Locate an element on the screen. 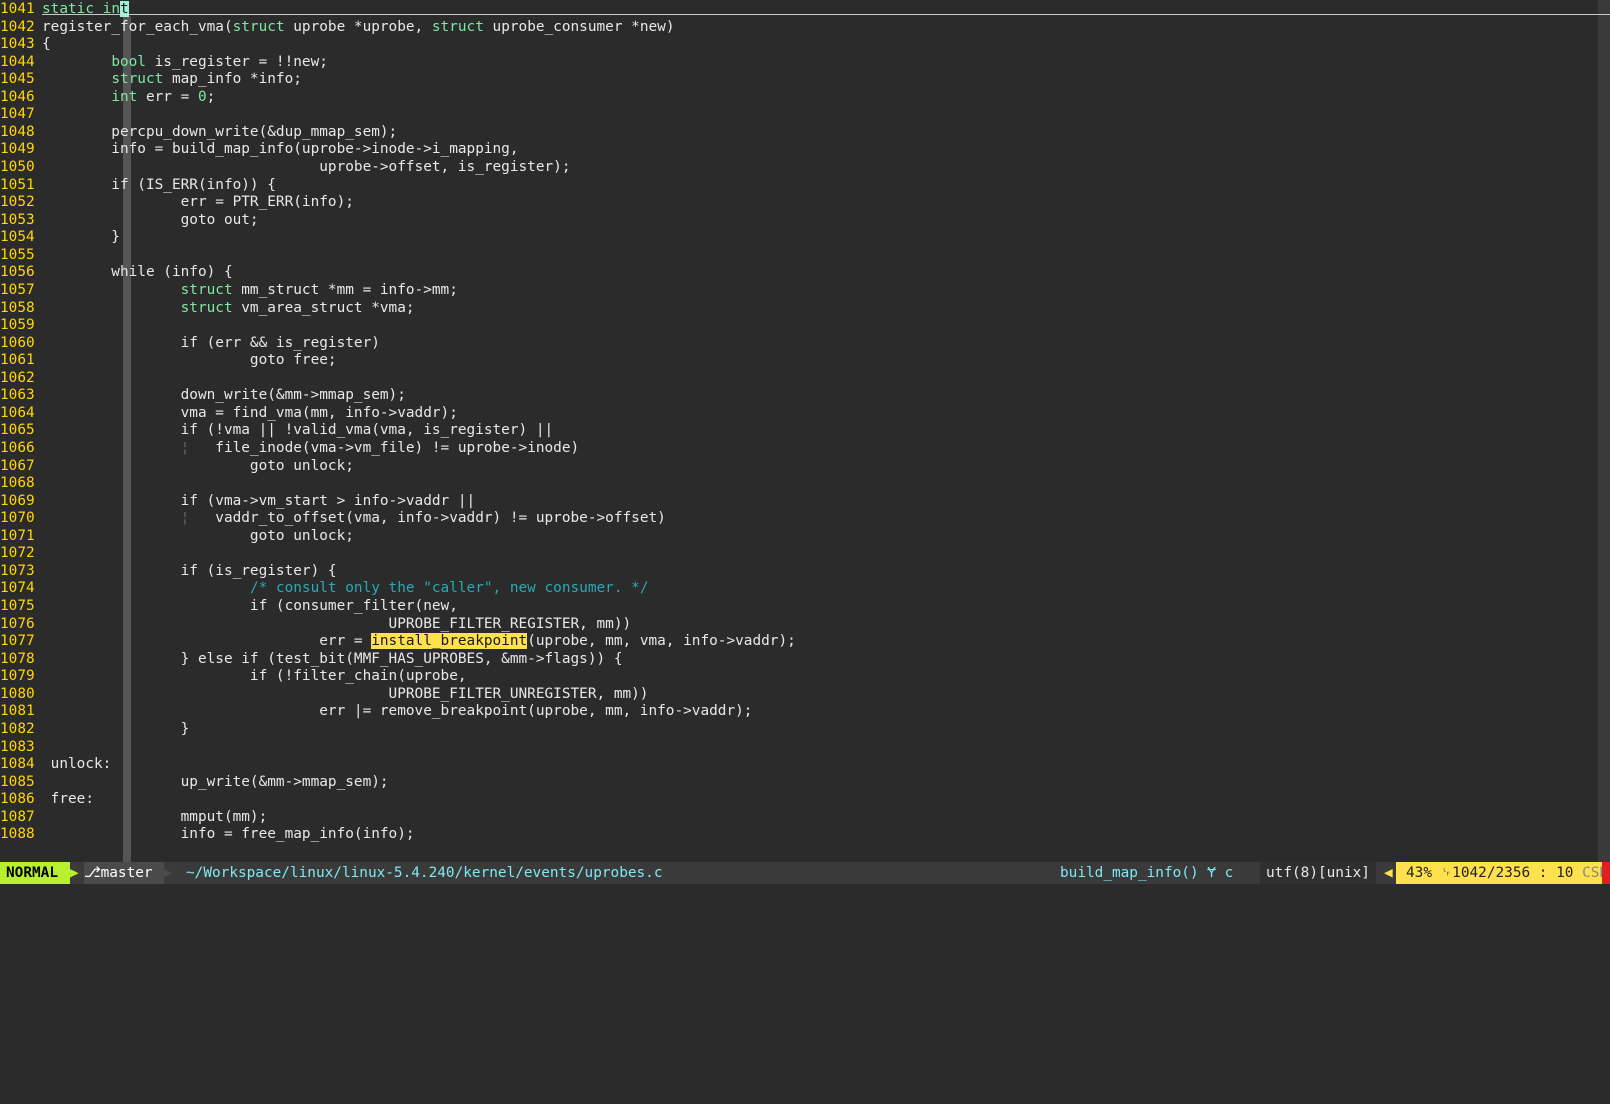  line-number: 1066 is located at coordinates (17, 448).